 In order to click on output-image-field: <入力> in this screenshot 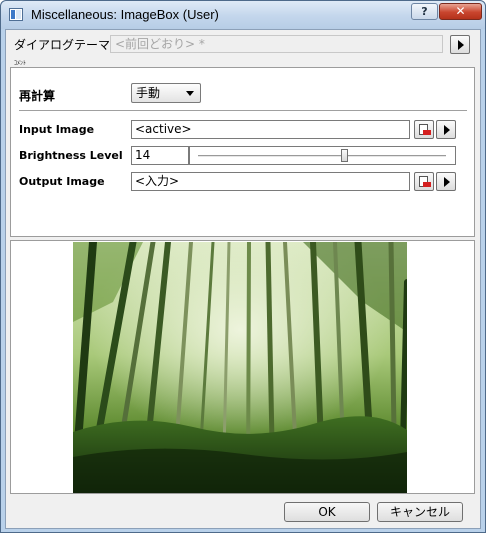, I will do `click(270, 181)`.